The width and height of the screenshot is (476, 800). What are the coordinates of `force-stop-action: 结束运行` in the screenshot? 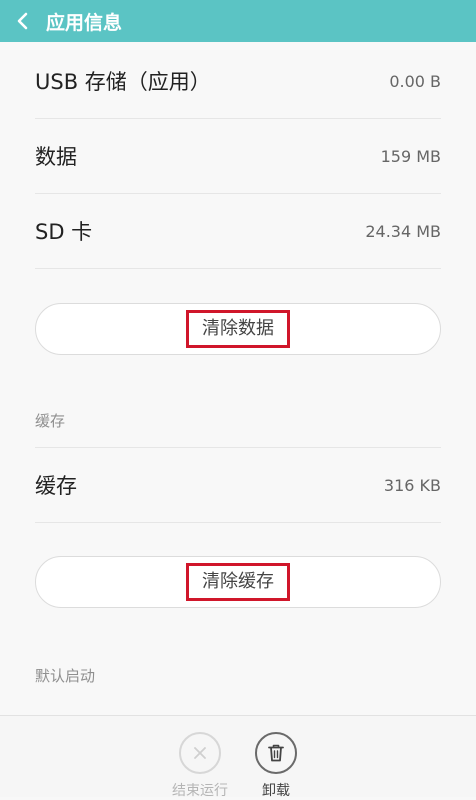 It's located at (200, 766).